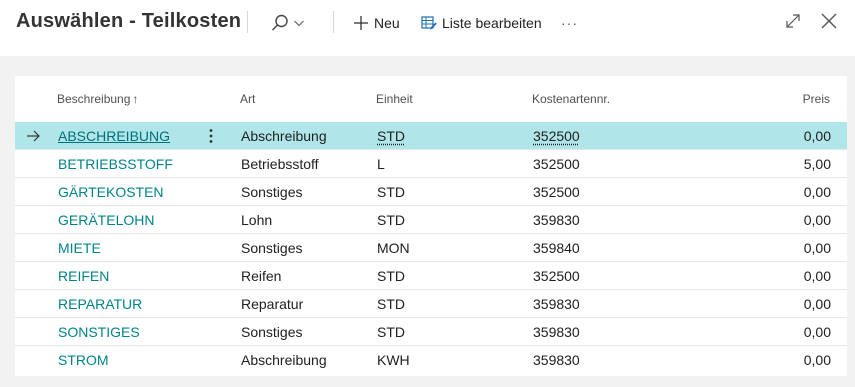 The width and height of the screenshot is (855, 387). Describe the element at coordinates (111, 192) in the screenshot. I see `description-link: GÄRTEKOSTEN` at that location.